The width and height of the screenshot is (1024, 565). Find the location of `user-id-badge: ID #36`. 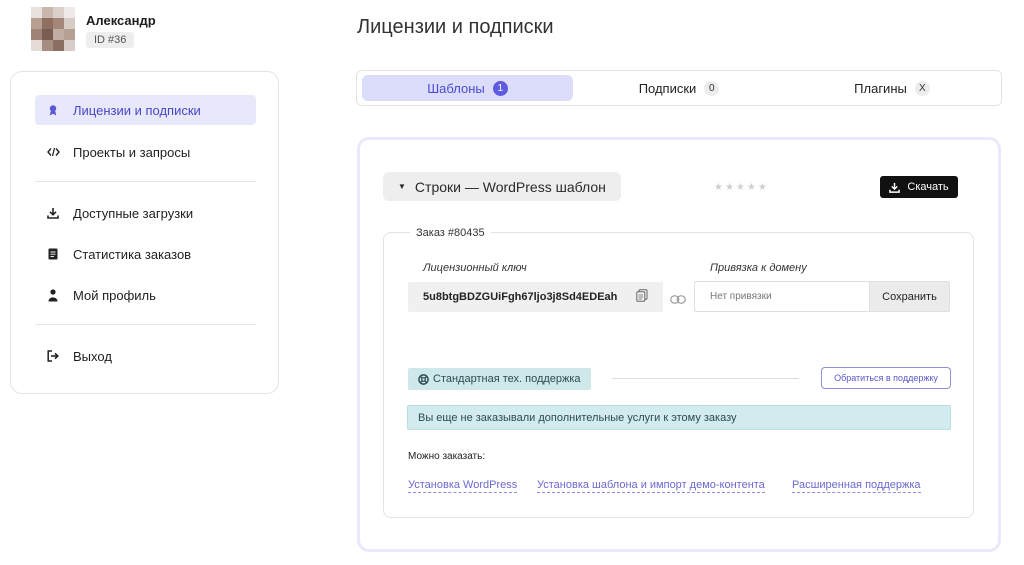

user-id-badge: ID #36 is located at coordinates (110, 40).